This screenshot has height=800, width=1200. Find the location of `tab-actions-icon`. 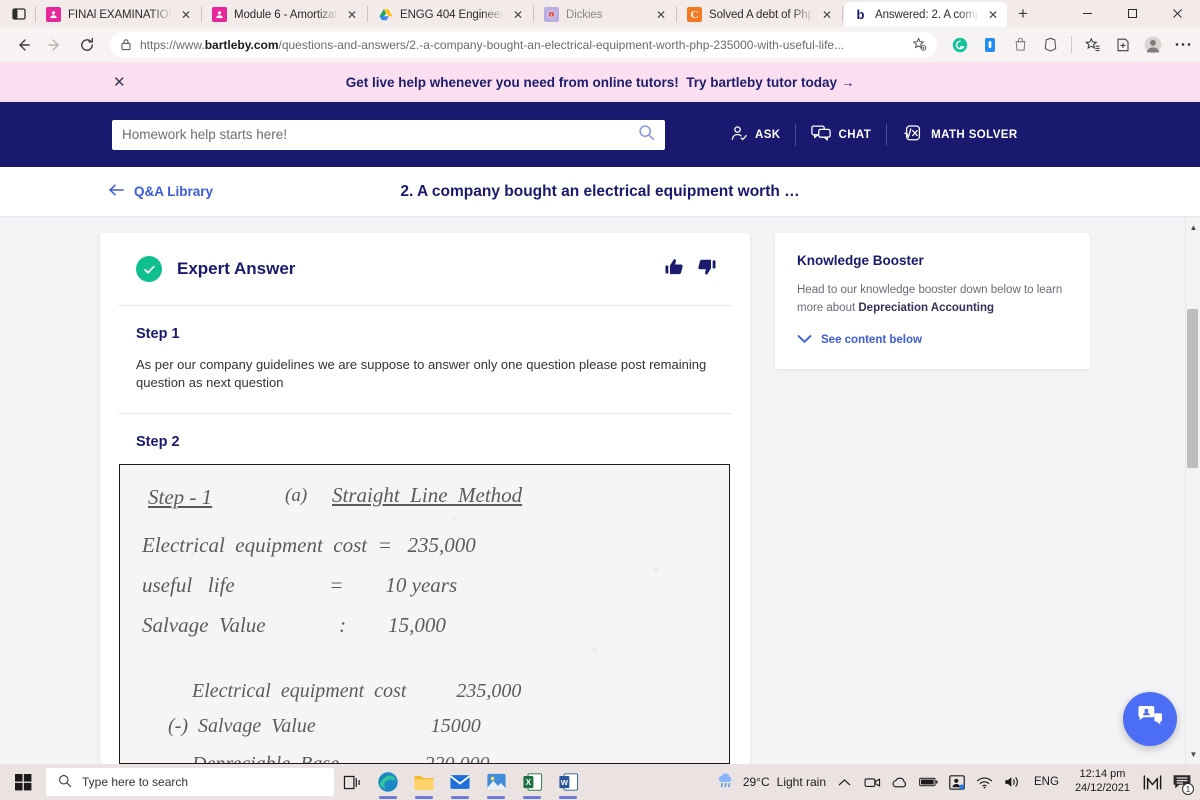

tab-actions-icon is located at coordinates (19, 13).